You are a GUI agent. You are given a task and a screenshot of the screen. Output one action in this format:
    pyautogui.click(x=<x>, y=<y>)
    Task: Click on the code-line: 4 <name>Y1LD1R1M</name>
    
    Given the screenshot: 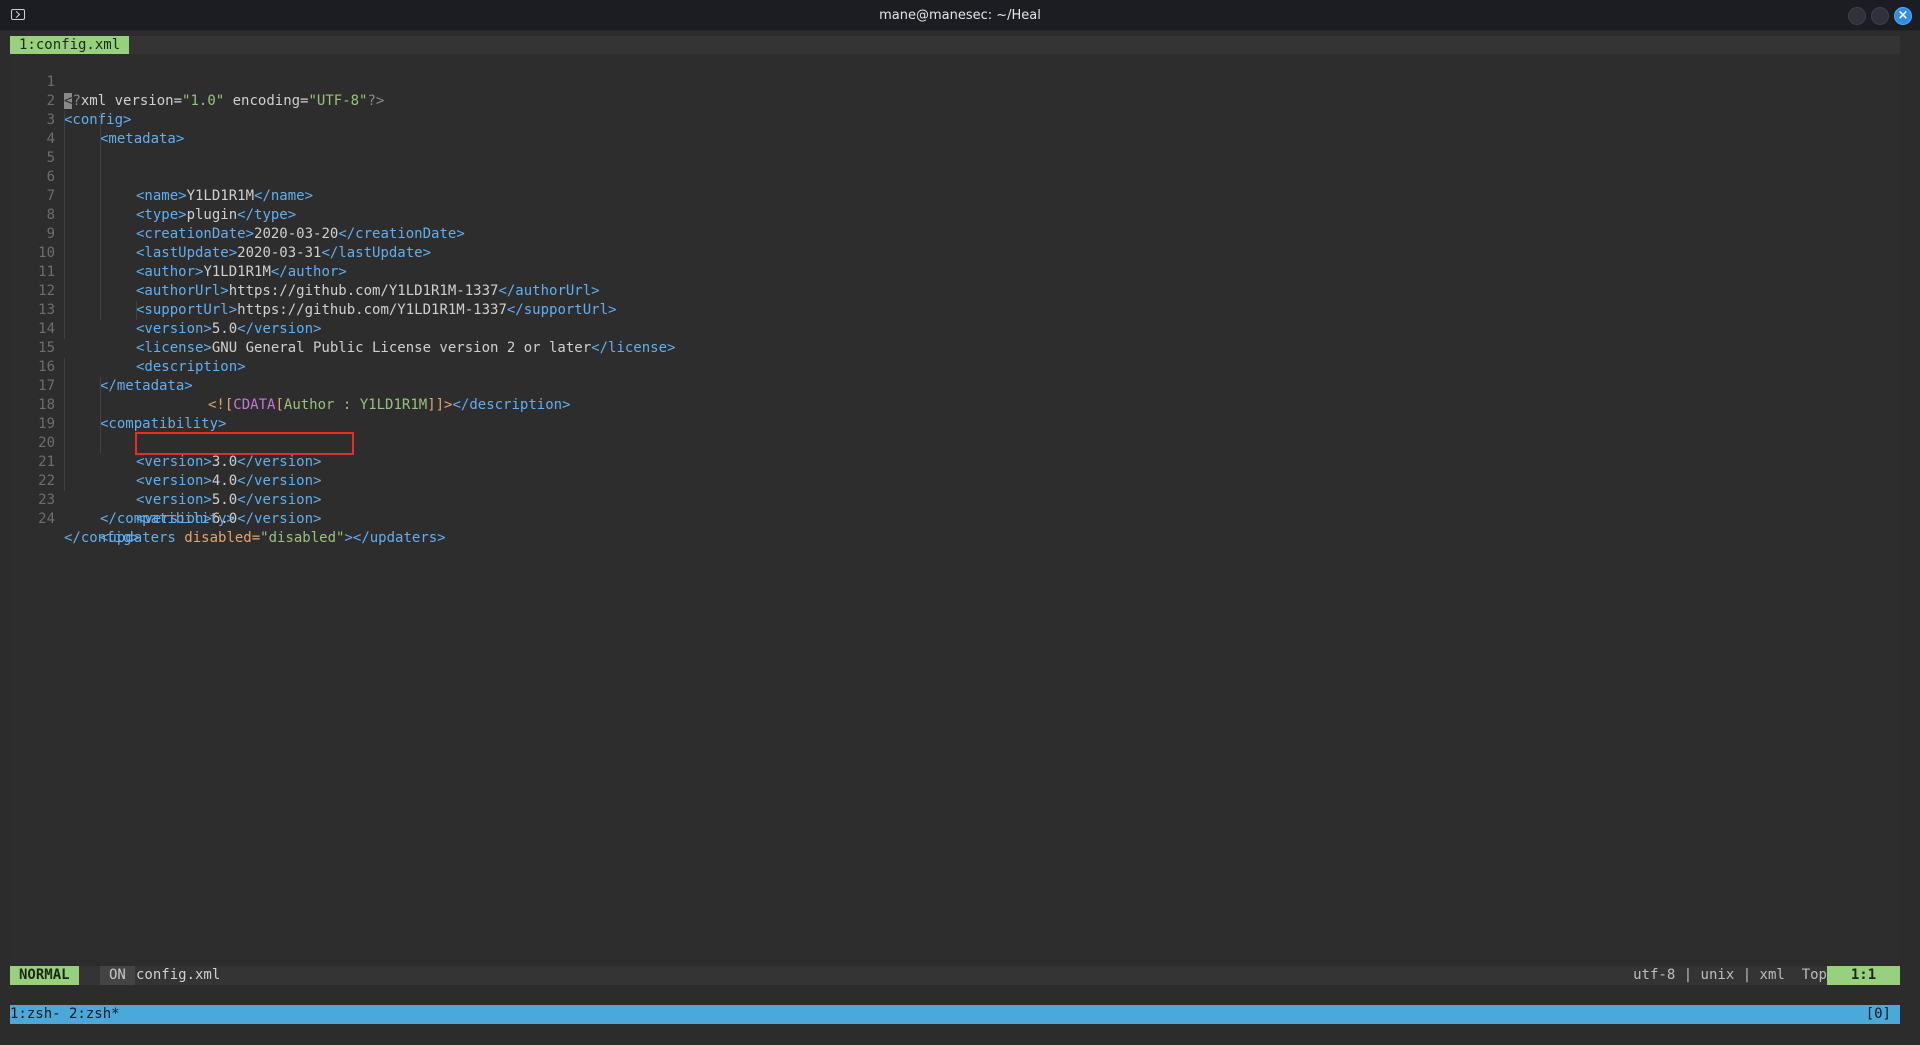 What is the action you would take?
    pyautogui.click(x=955, y=157)
    